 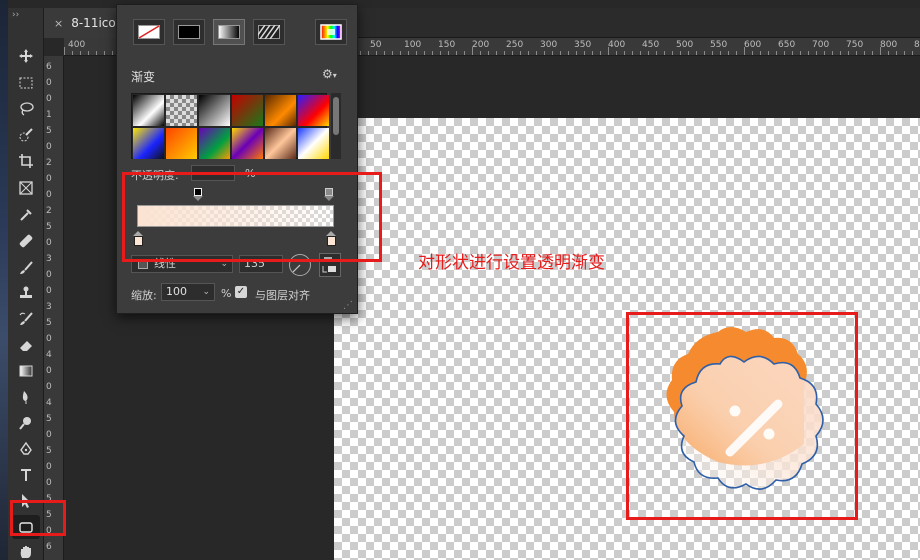 I want to click on eyedropper-icon, so click(x=26, y=215).